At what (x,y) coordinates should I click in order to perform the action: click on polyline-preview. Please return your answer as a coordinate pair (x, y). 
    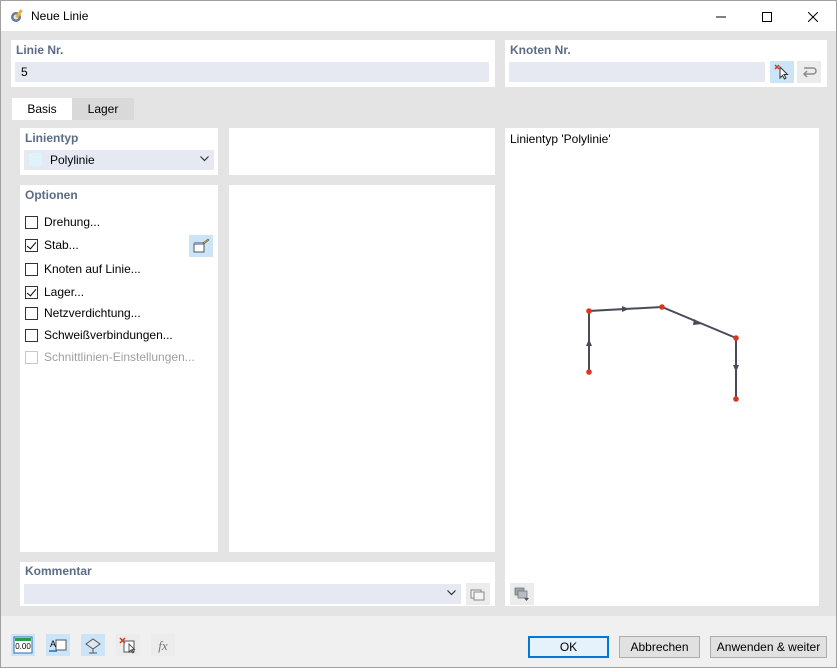
    Looking at the image, I should click on (662, 353).